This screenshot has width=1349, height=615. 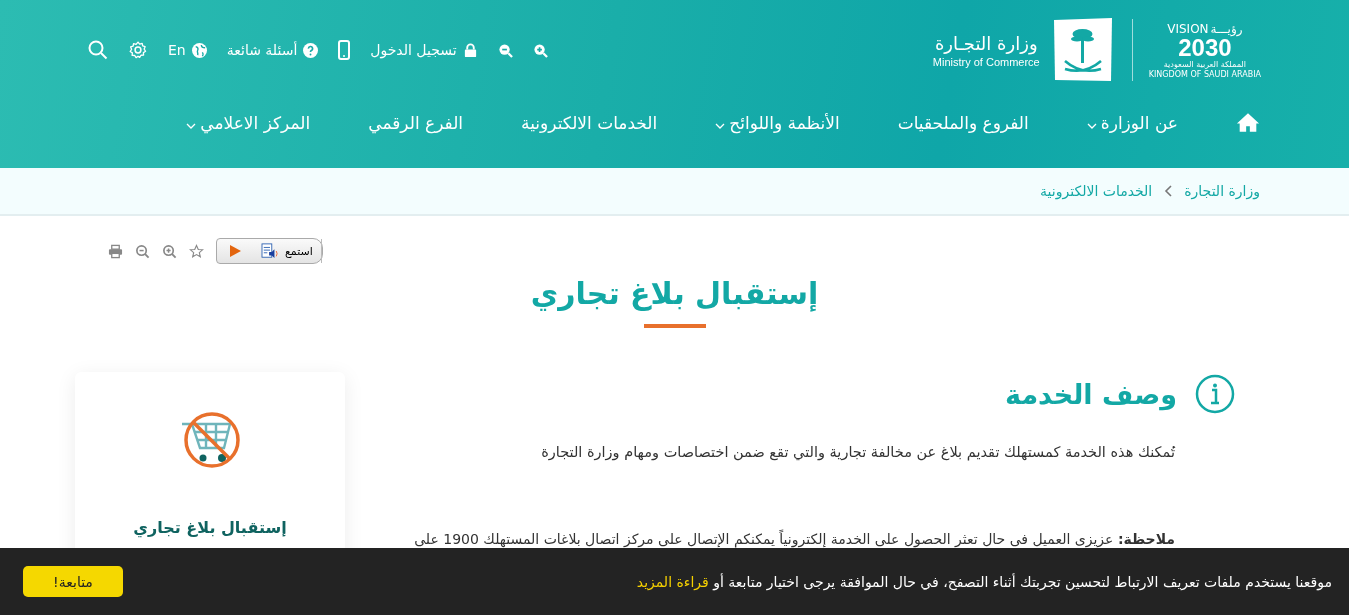 What do you see at coordinates (589, 122) in the screenshot?
I see `nav-item: الخدمات الالكترونية` at bounding box center [589, 122].